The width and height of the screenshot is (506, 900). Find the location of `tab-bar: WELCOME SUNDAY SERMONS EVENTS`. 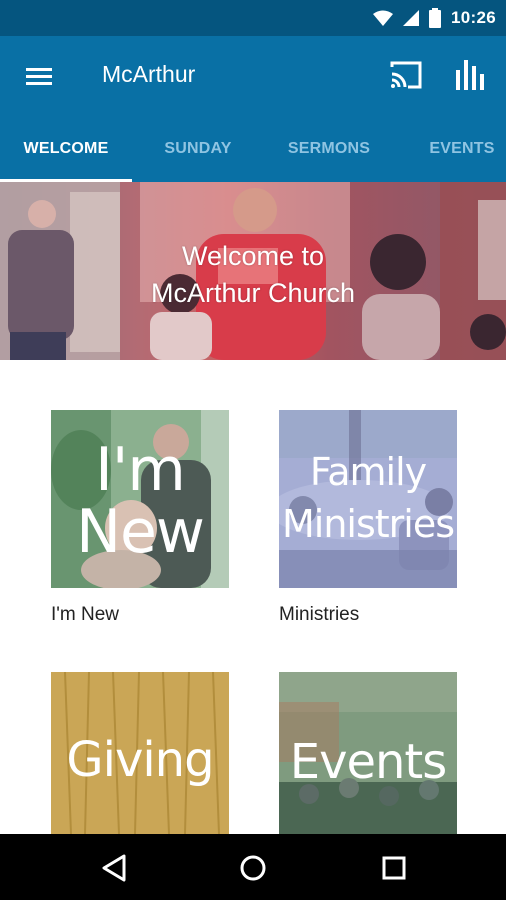

tab-bar: WELCOME SUNDAY SERMONS EVENTS is located at coordinates (253, 149).